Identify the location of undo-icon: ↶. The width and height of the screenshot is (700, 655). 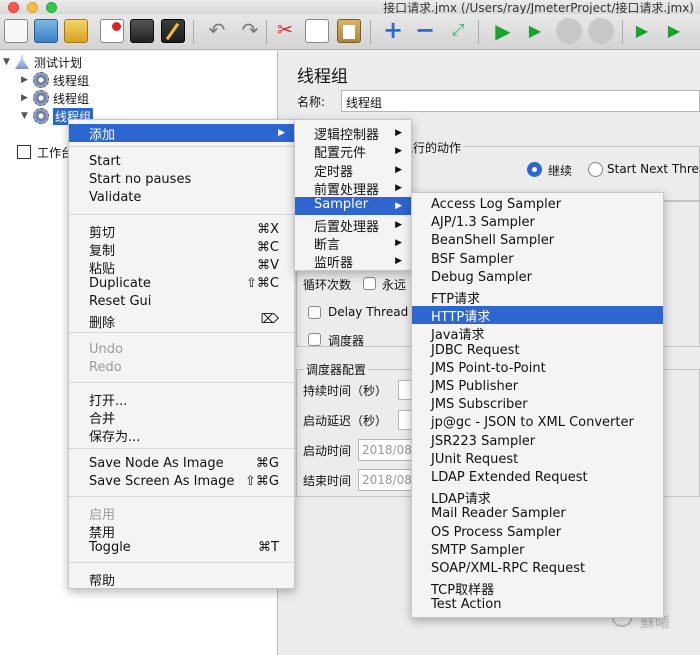
(217, 31).